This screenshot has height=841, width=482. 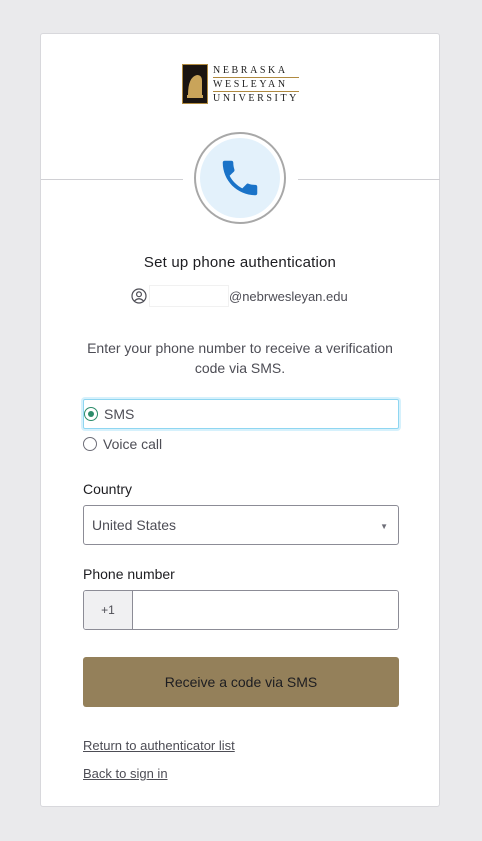 I want to click on header-divider-left, so click(x=112, y=179).